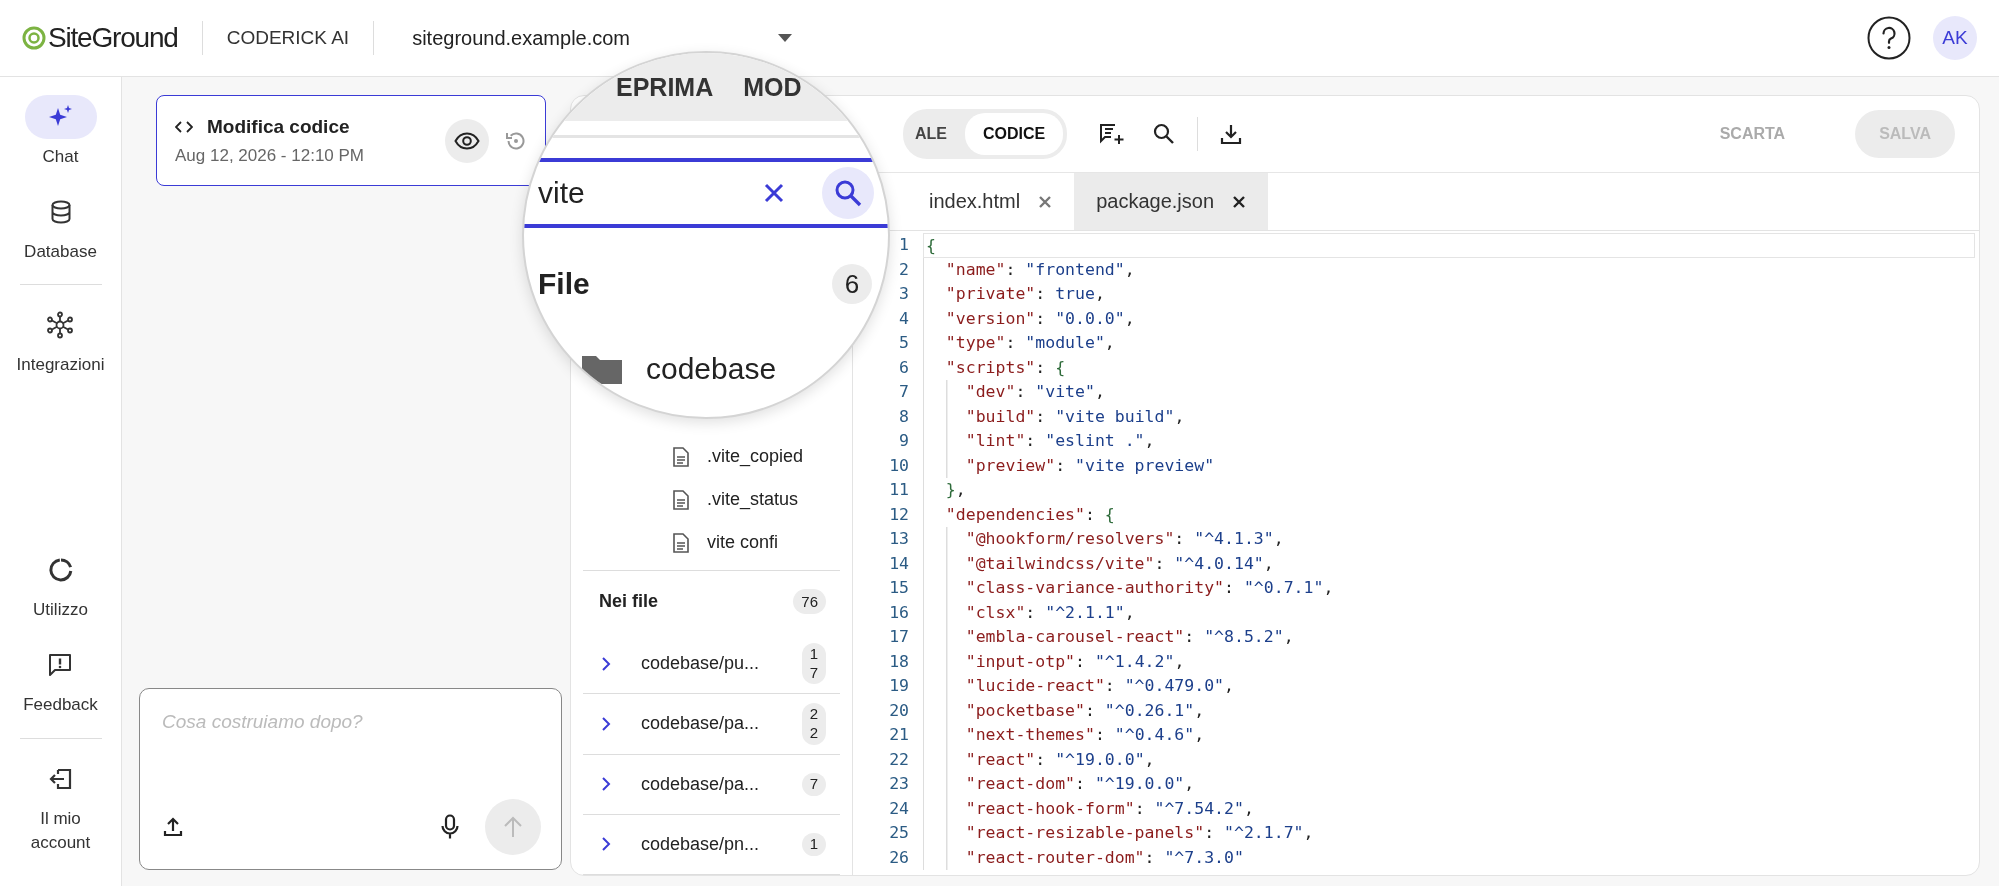 The image size is (1999, 886). I want to click on tab-label: MOD, so click(772, 87).